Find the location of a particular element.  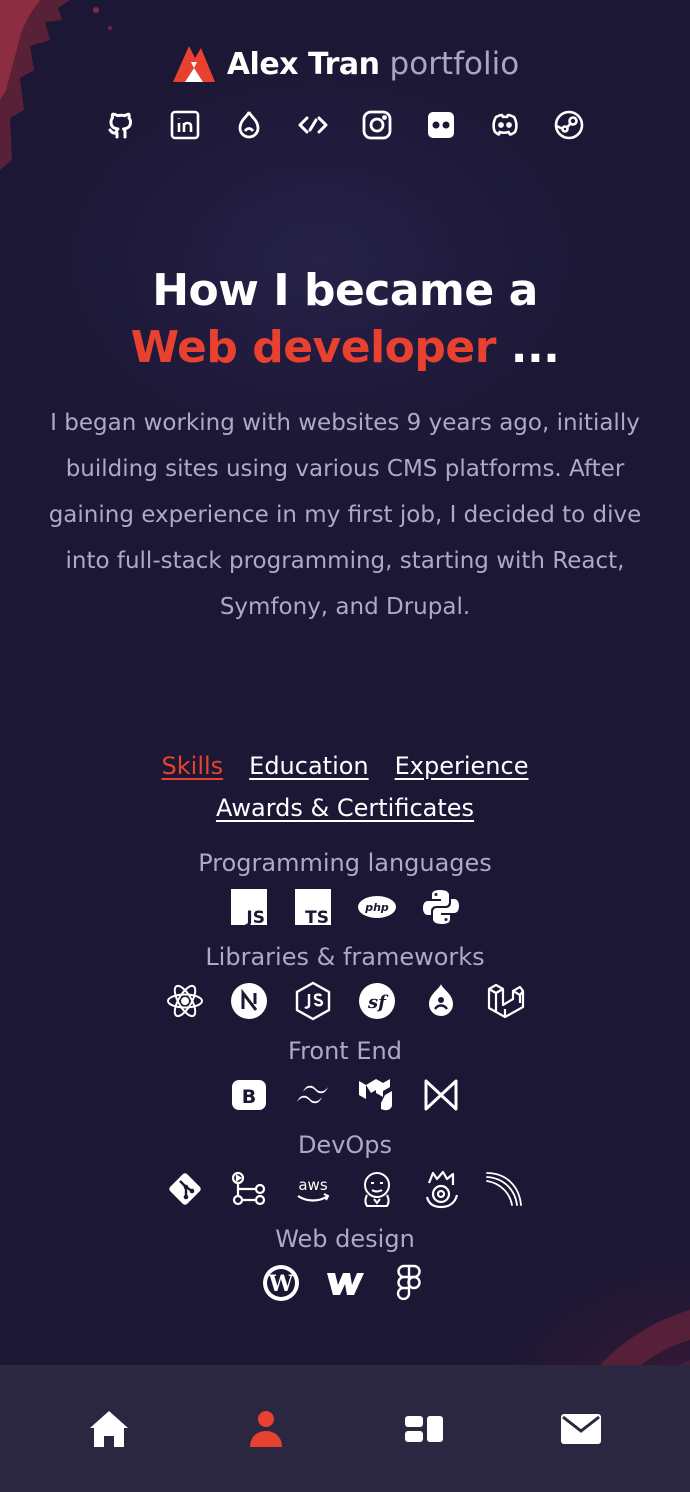

php-icon: php is located at coordinates (377, 907).